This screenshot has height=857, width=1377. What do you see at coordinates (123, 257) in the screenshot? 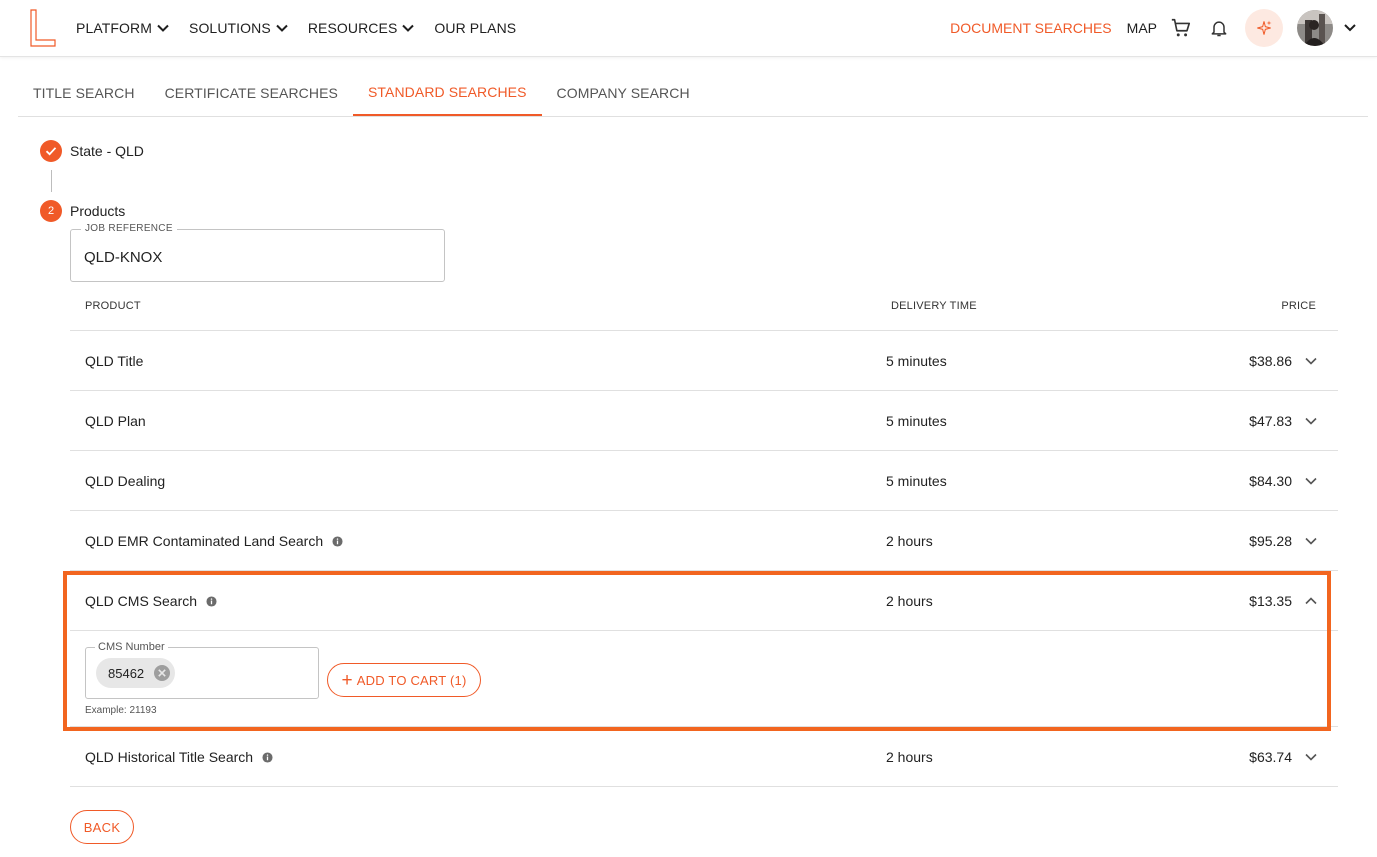
I see `job-reference-value: QLD-KNOX` at bounding box center [123, 257].